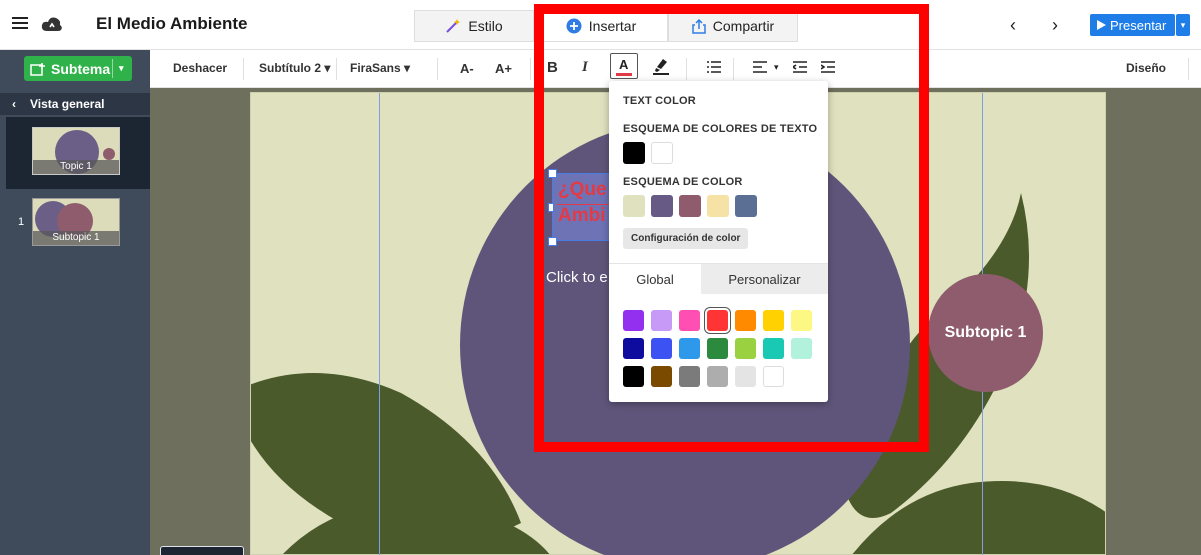 This screenshot has width=1201, height=555. Describe the element at coordinates (1055, 25) in the screenshot. I see `next-arrow-icon: ›` at that location.